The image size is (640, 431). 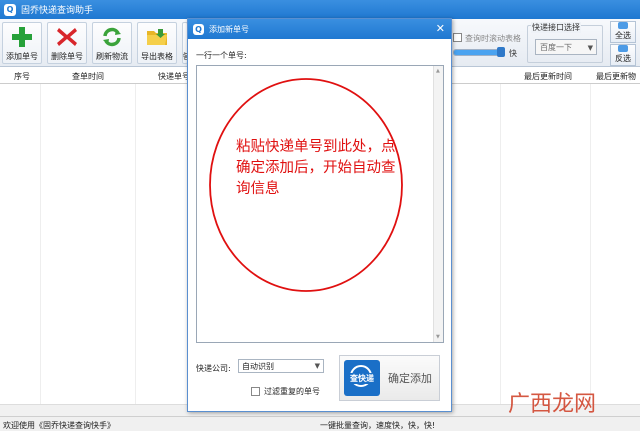 What do you see at coordinates (112, 56) in the screenshot?
I see `refresh-logistics-label: 刷新物流` at bounding box center [112, 56].